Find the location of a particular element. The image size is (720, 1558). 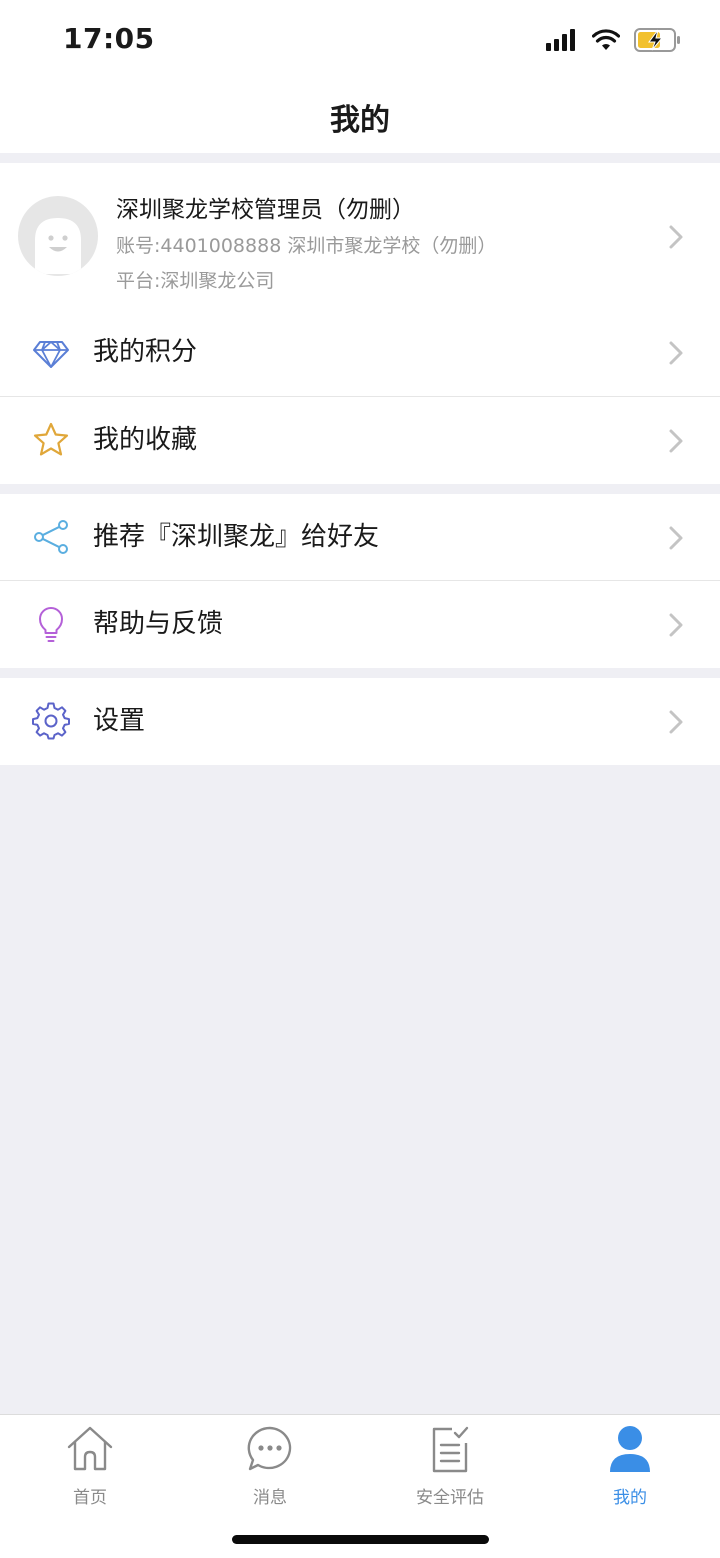

tab-label-mine: 我的 is located at coordinates (630, 1498).